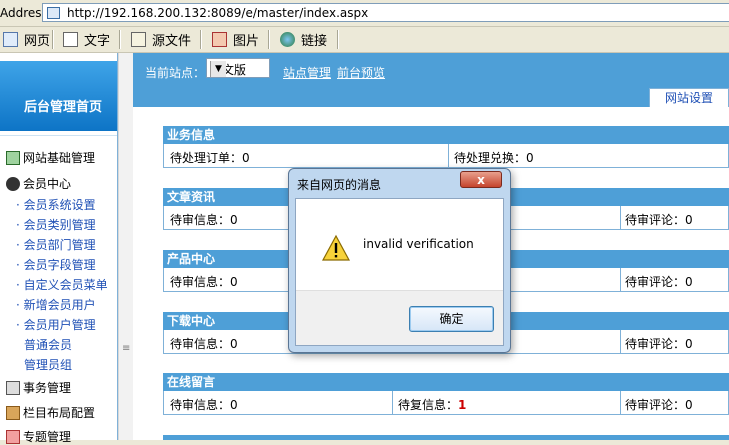 The width and height of the screenshot is (729, 445). I want to click on tools-icon, so click(13, 412).